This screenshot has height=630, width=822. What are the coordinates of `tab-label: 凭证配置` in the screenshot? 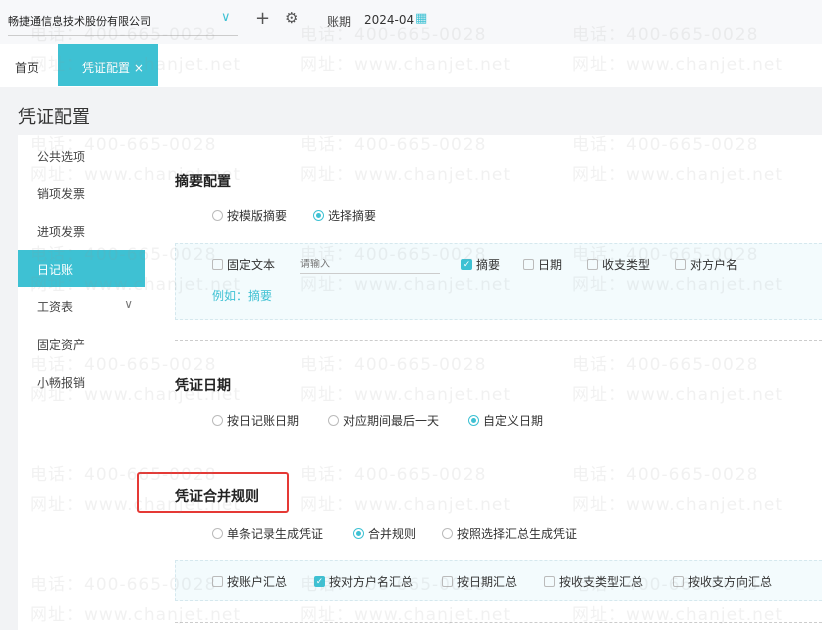 It's located at (106, 68).